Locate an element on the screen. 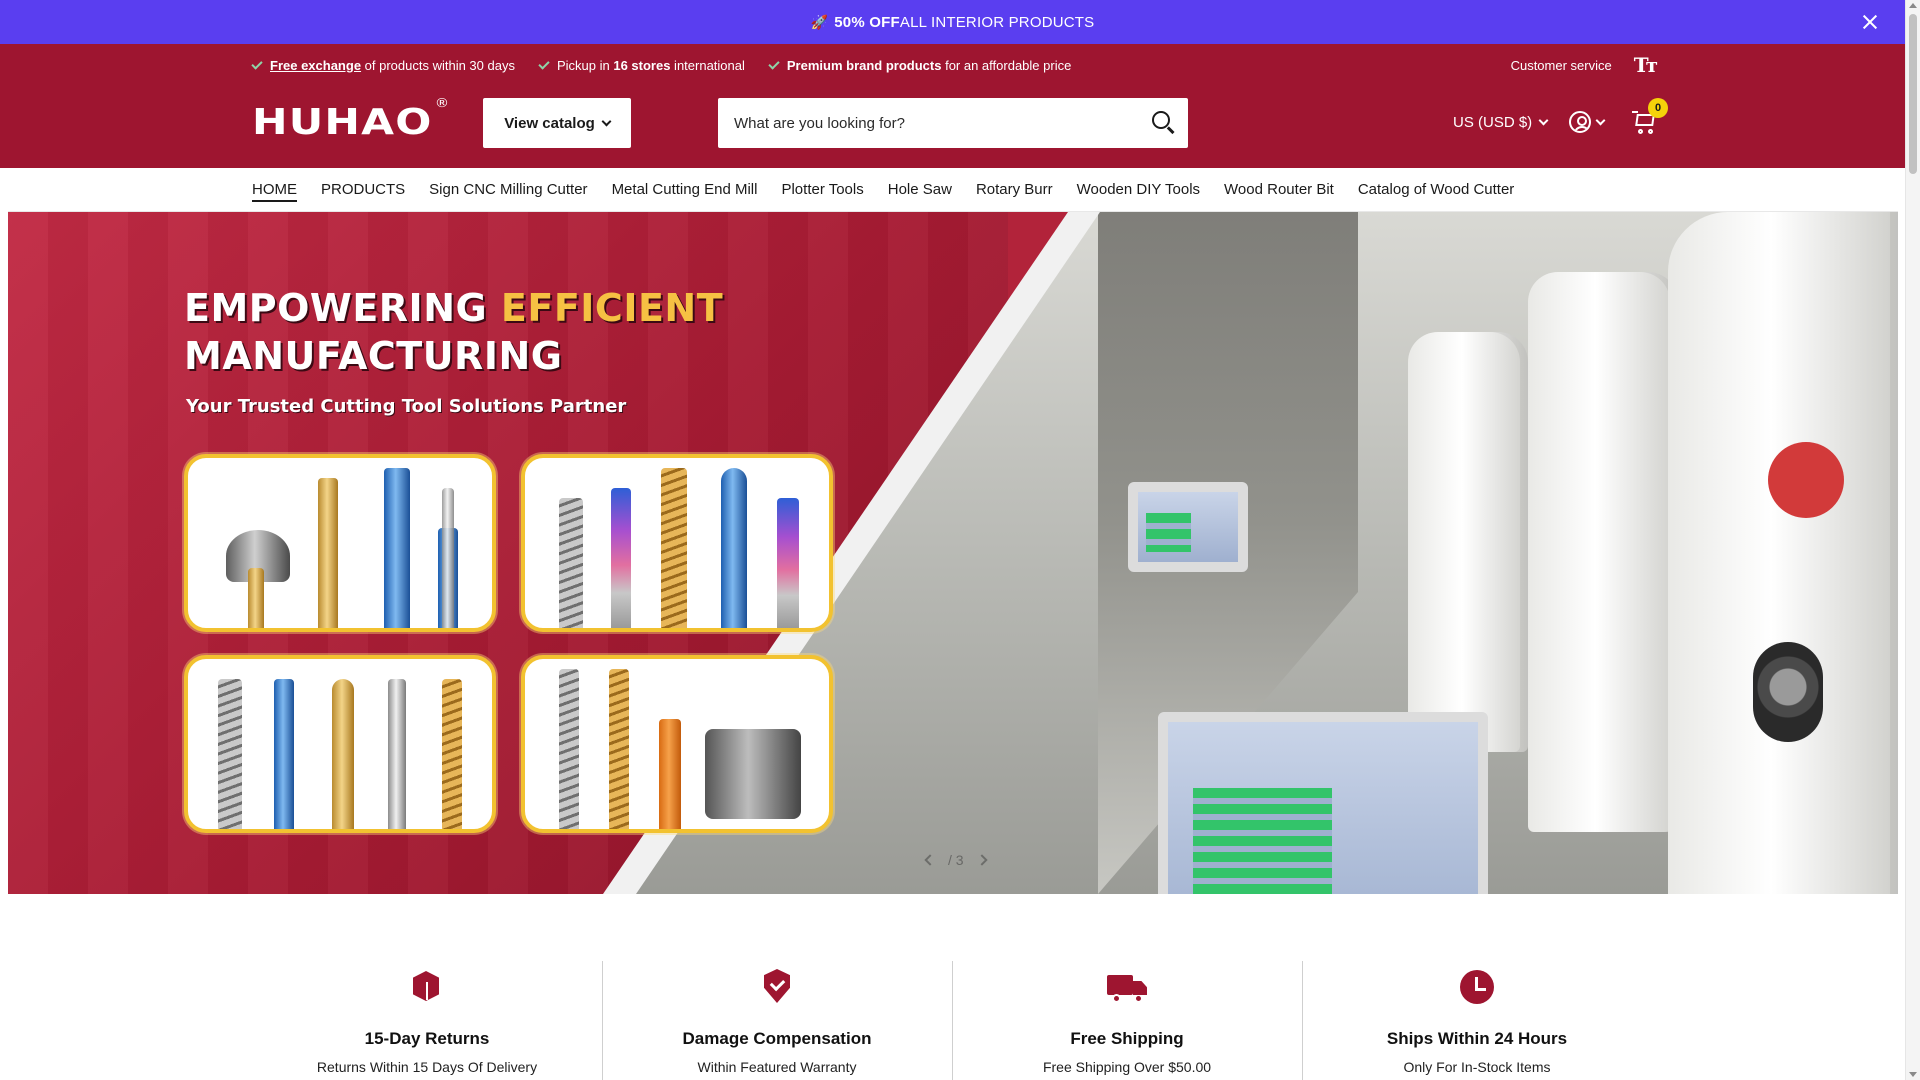  text-size-icon: Tт is located at coordinates (1646, 65).